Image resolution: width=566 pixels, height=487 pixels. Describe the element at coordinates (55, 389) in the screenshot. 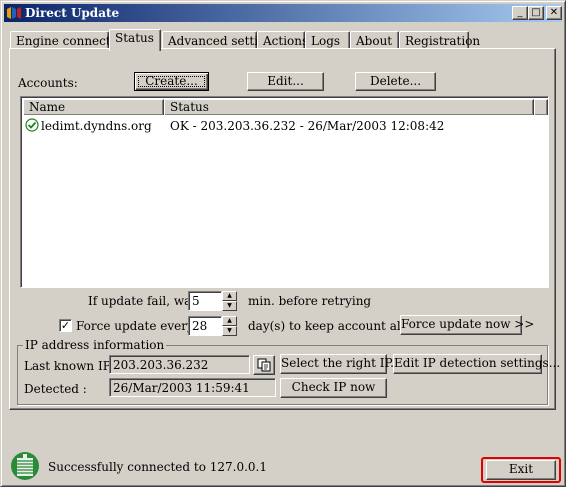

I see `detected-label: Detected :` at that location.